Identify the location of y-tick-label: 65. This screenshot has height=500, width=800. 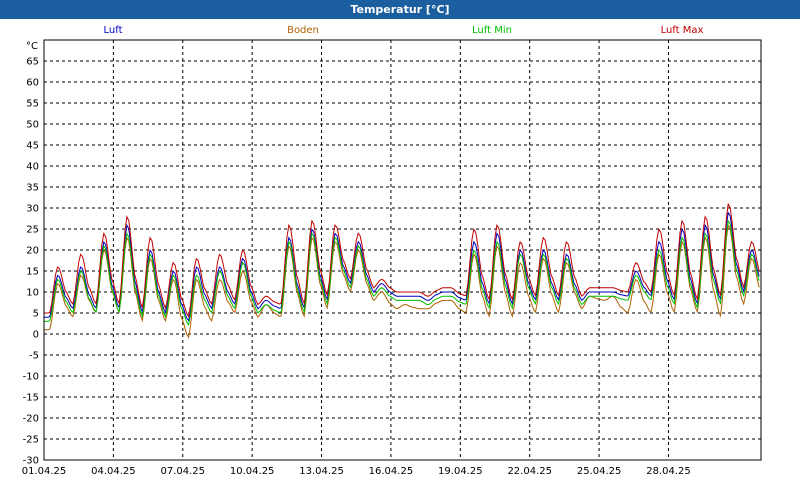
(32, 62).